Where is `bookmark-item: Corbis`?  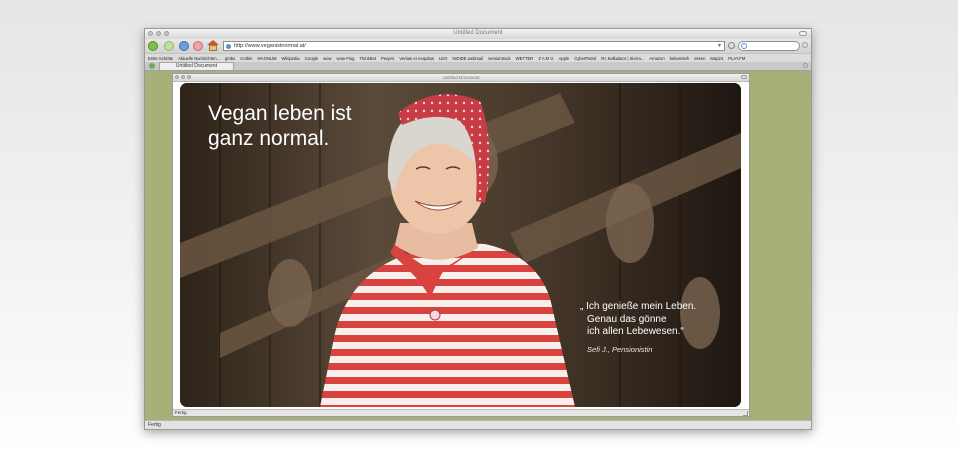
bookmark-item: Corbis is located at coordinates (246, 58).